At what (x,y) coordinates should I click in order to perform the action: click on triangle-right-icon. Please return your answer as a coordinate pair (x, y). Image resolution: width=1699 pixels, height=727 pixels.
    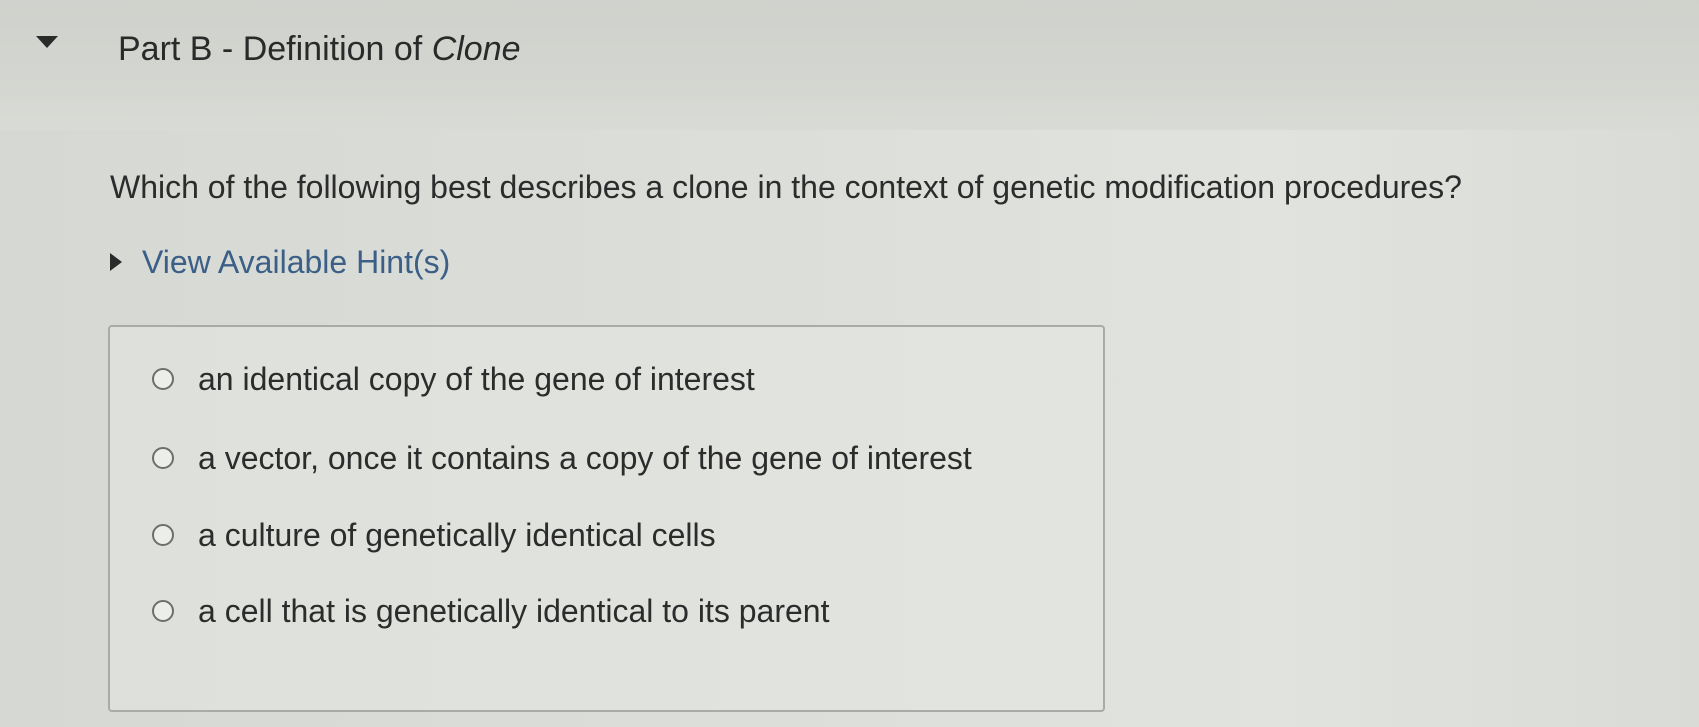
    Looking at the image, I should click on (116, 262).